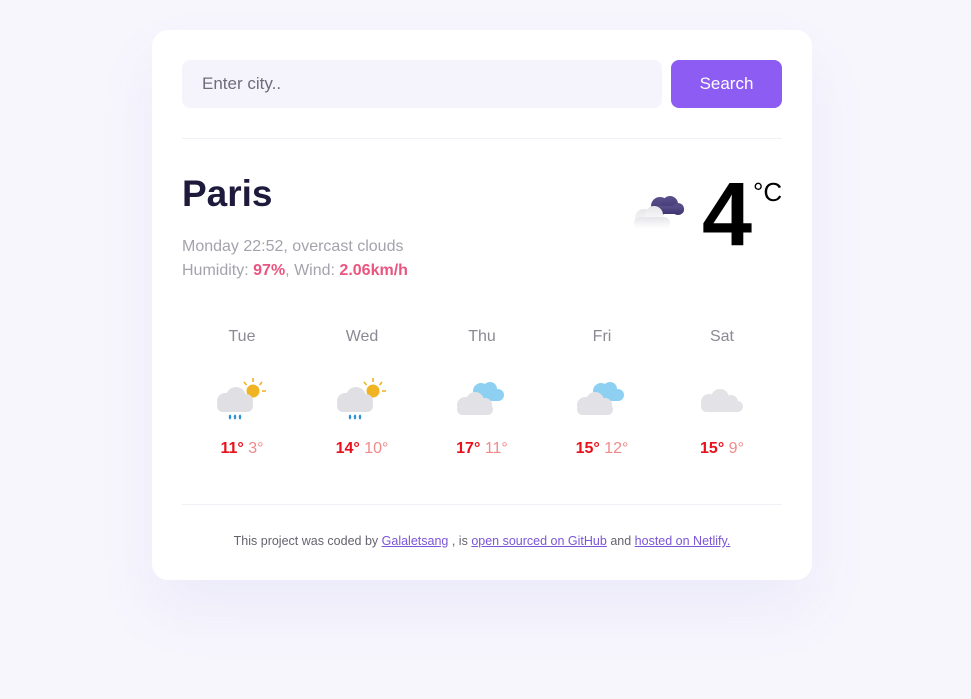 This screenshot has height=699, width=971. What do you see at coordinates (227, 193) in the screenshot?
I see `city-name: Paris` at bounding box center [227, 193].